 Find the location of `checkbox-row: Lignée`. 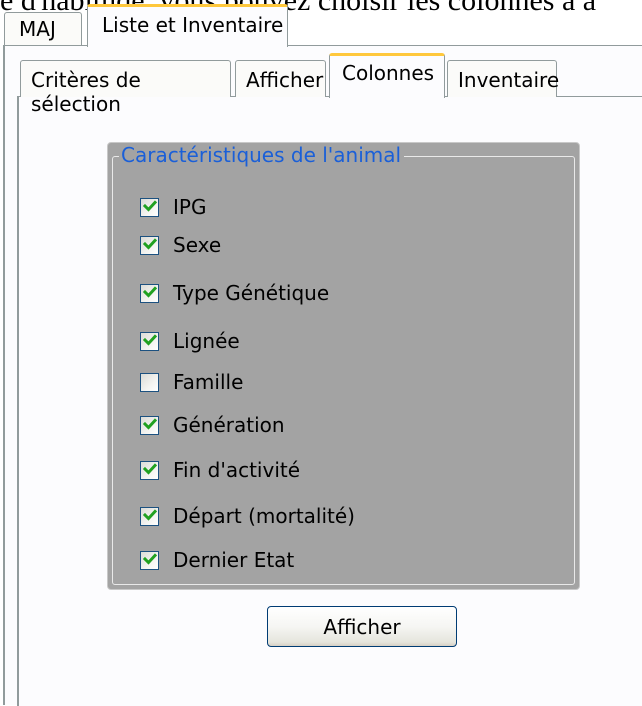

checkbox-row: Lignée is located at coordinates (190, 341).